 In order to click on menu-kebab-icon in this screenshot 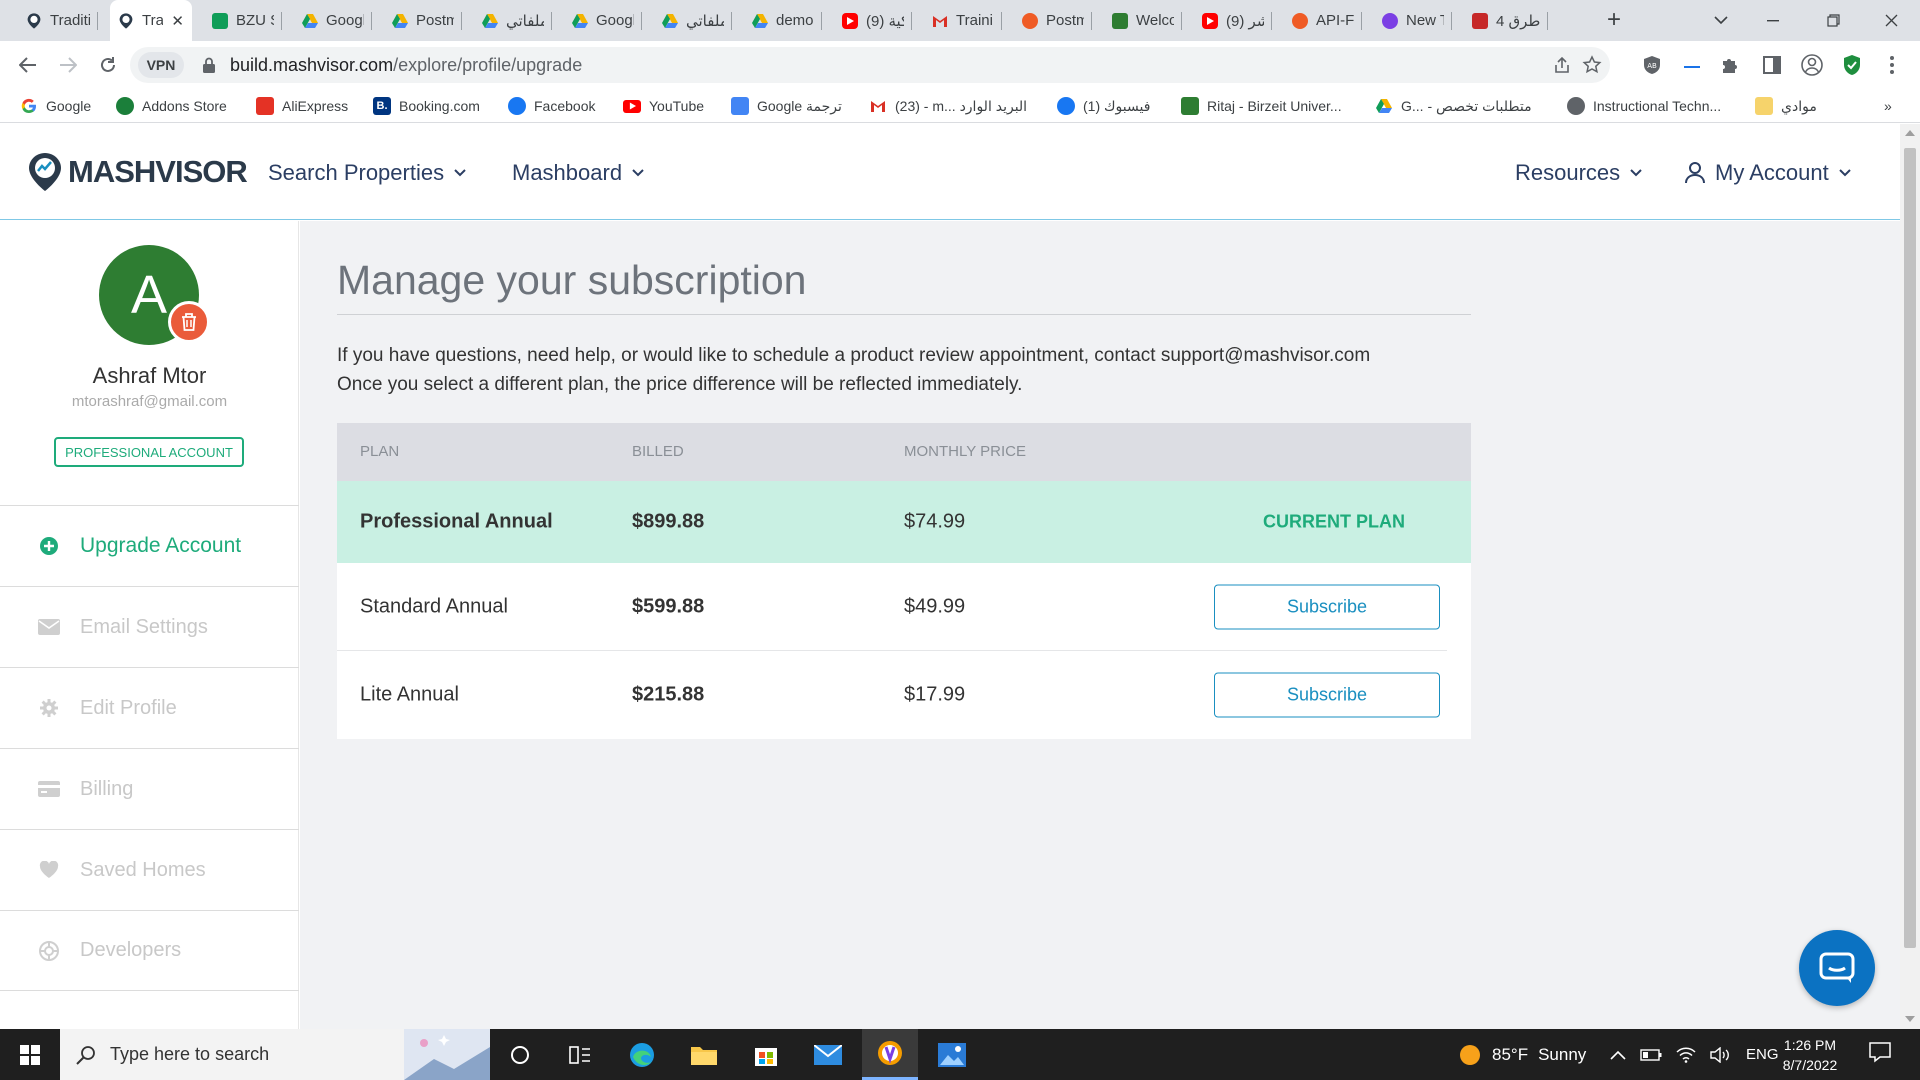, I will do `click(1892, 65)`.